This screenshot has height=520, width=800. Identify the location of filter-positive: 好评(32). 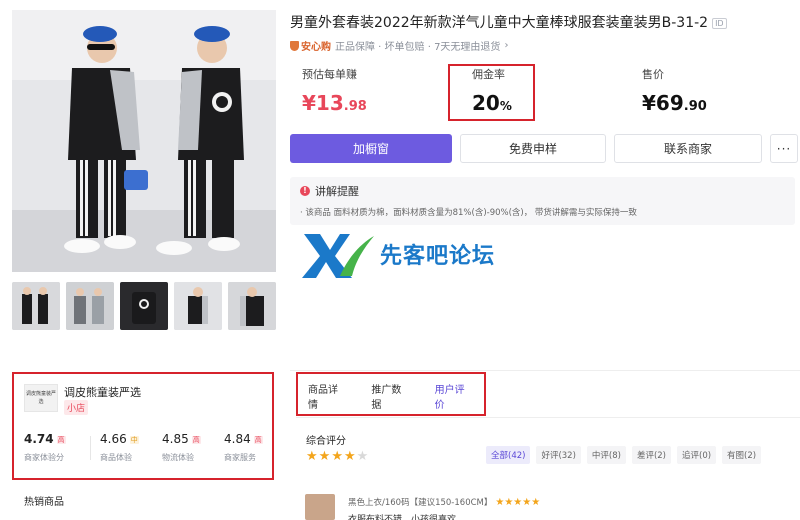
(558, 455).